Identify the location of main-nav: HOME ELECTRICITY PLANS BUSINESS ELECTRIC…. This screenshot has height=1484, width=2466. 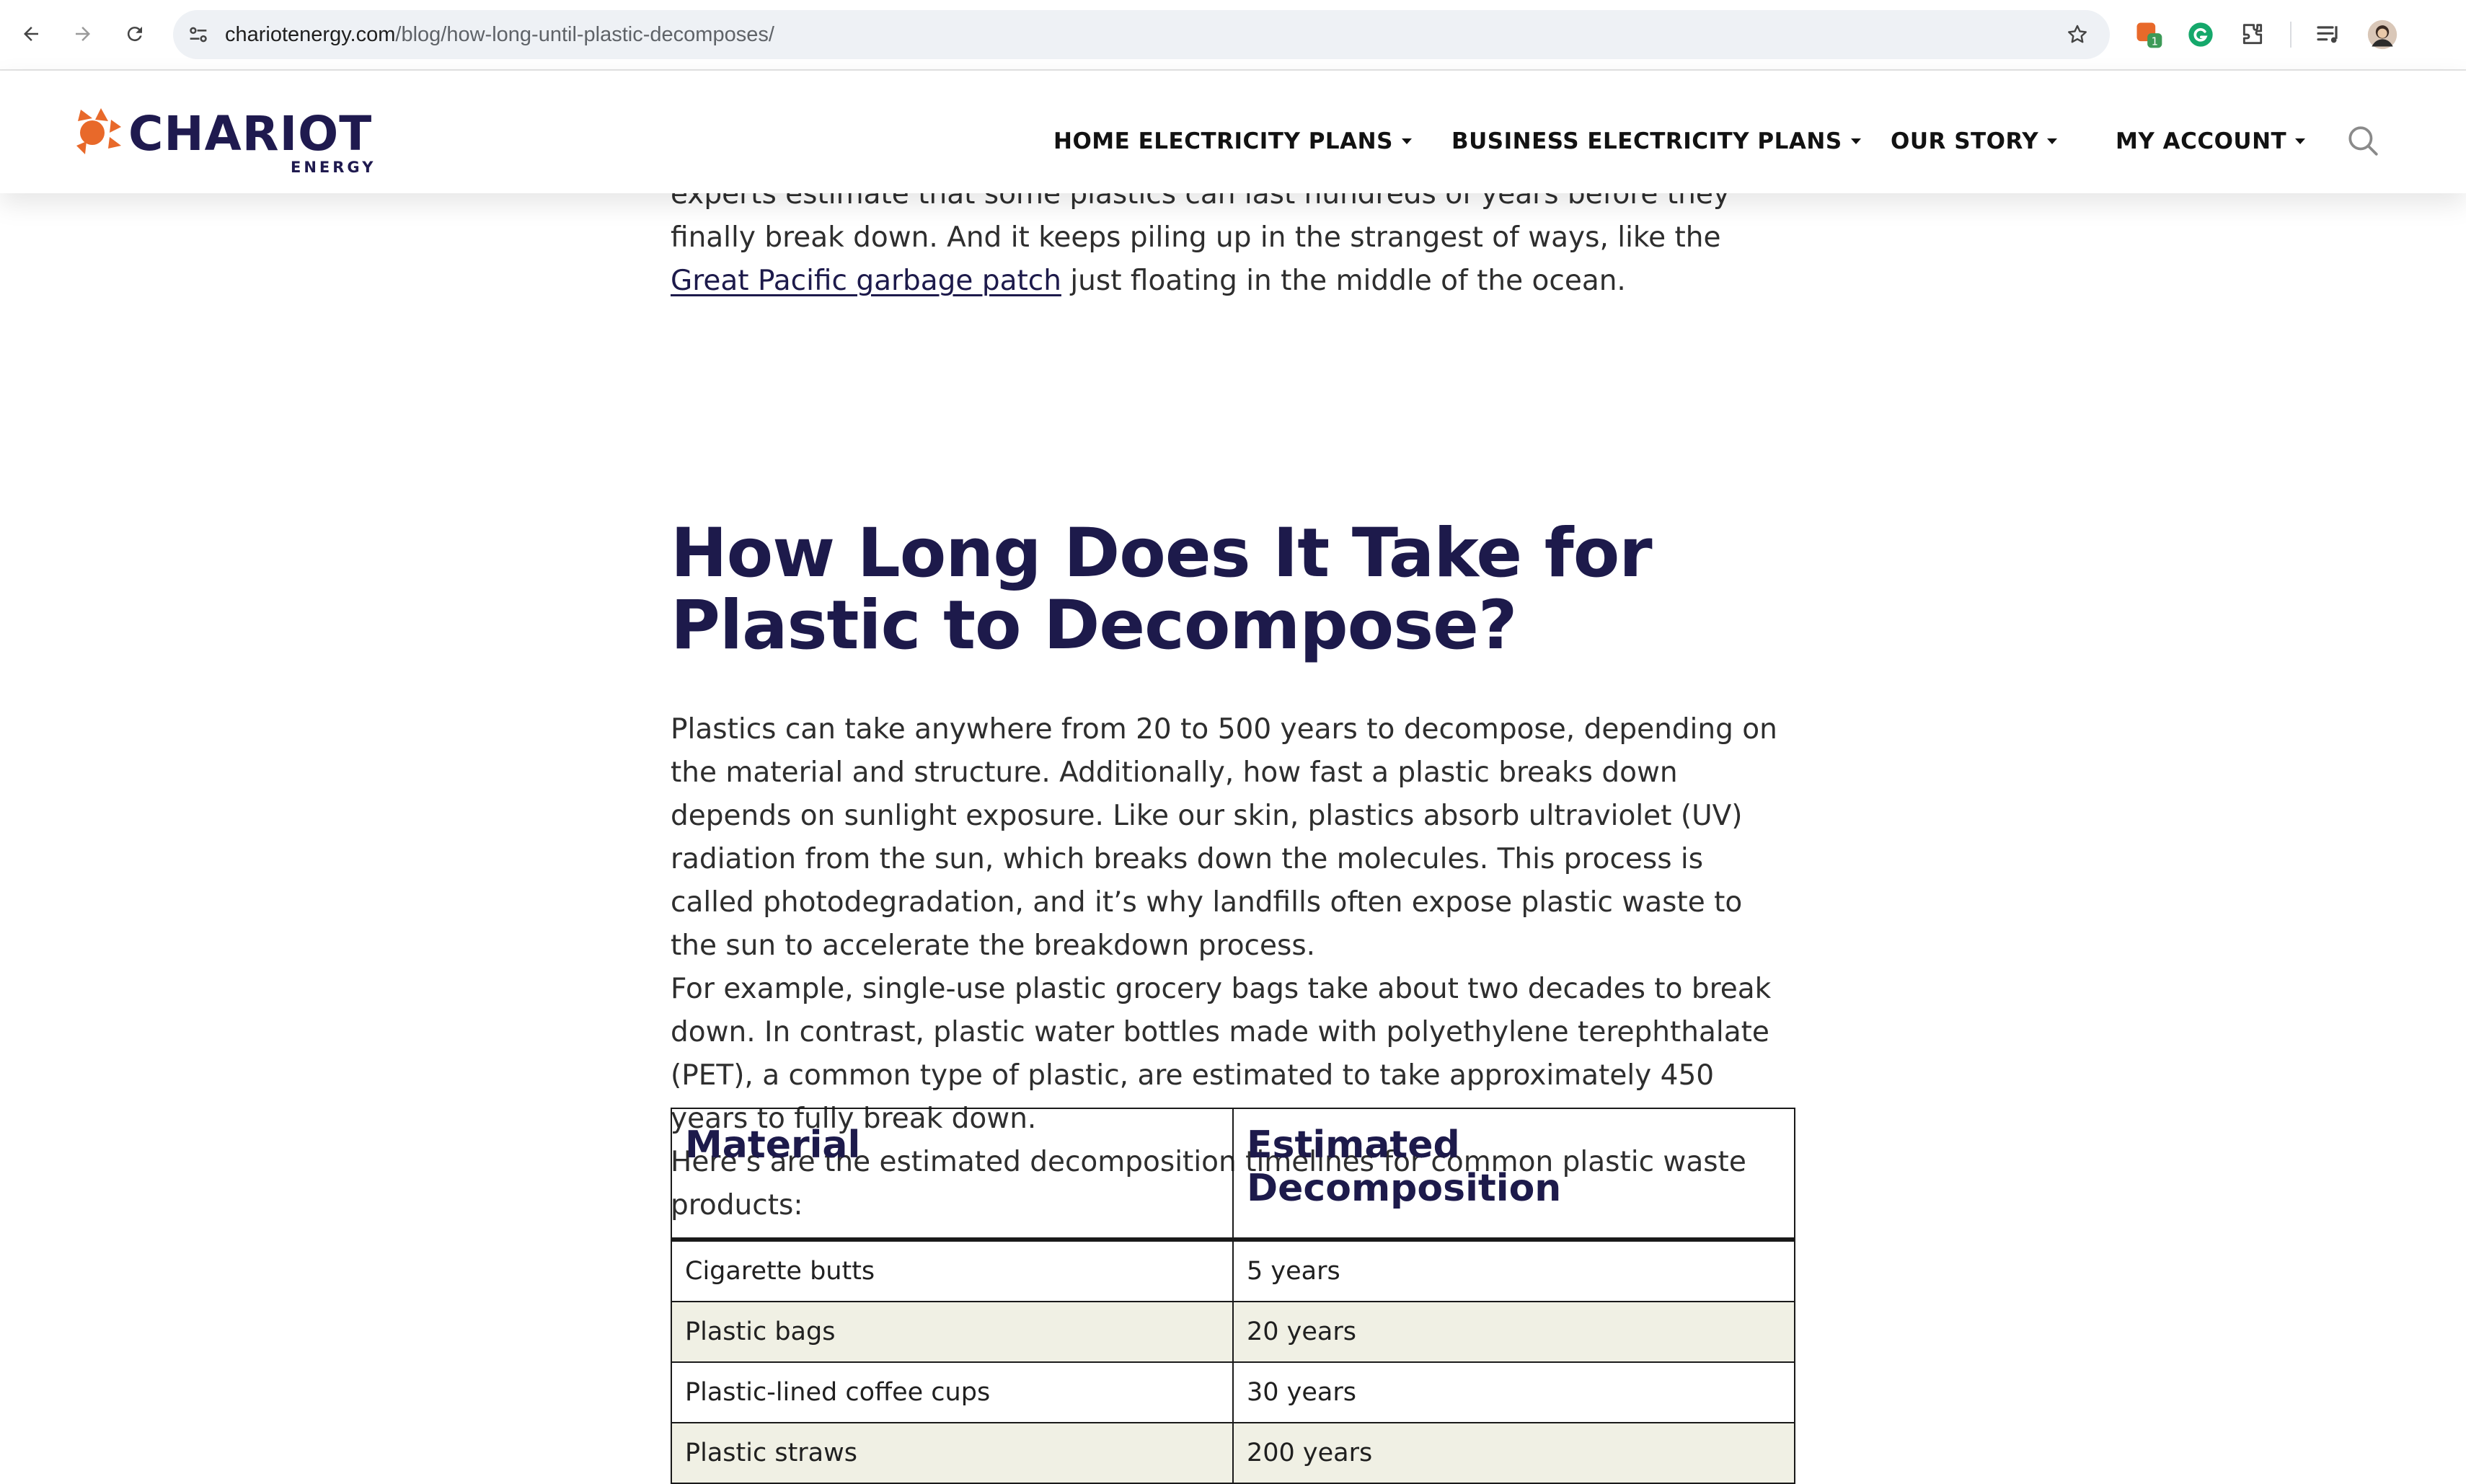
(1233, 132).